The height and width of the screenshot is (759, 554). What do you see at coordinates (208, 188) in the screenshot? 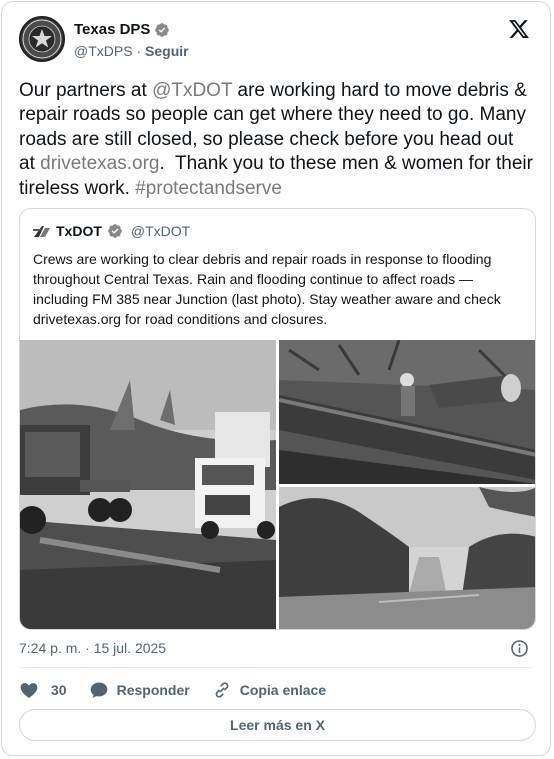
I see `hashtag-link: #protectandserve` at bounding box center [208, 188].